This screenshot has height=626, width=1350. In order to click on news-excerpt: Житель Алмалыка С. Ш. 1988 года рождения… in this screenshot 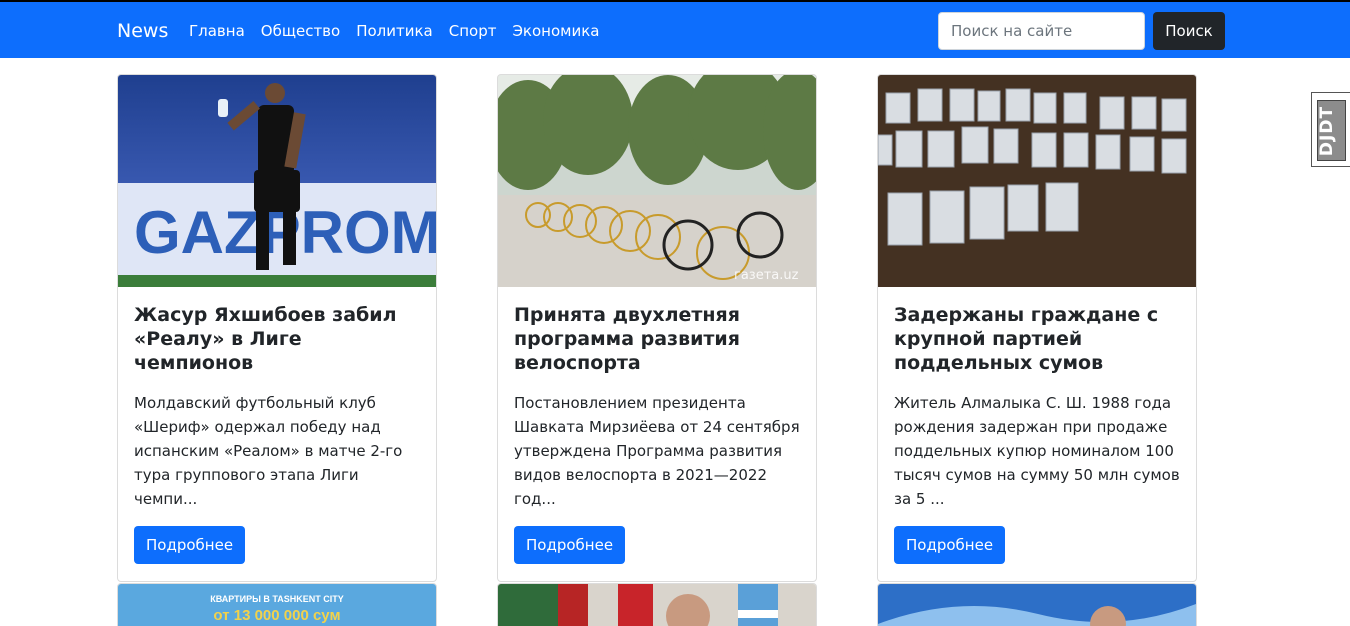, I will do `click(1037, 451)`.